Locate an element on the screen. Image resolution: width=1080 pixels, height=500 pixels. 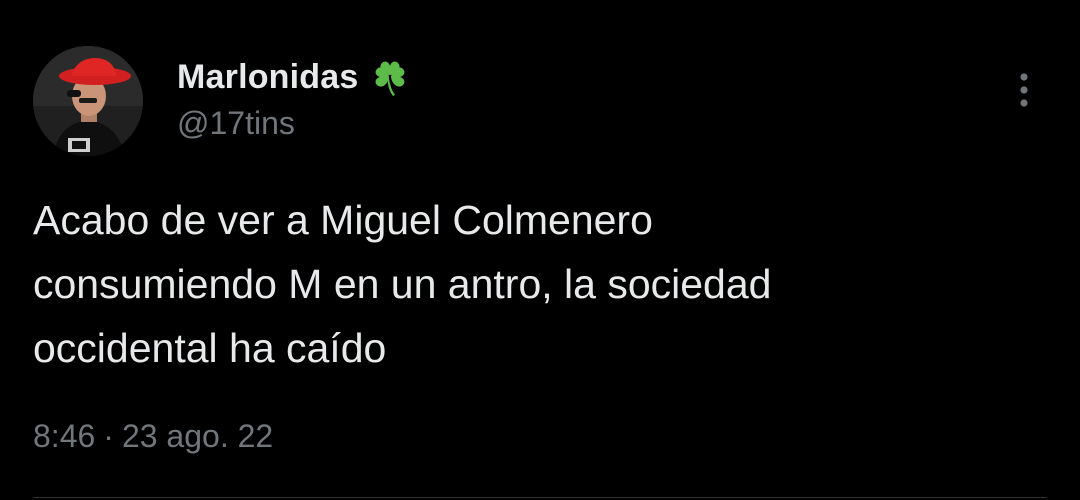
more-vertical-icon is located at coordinates (1024, 90).